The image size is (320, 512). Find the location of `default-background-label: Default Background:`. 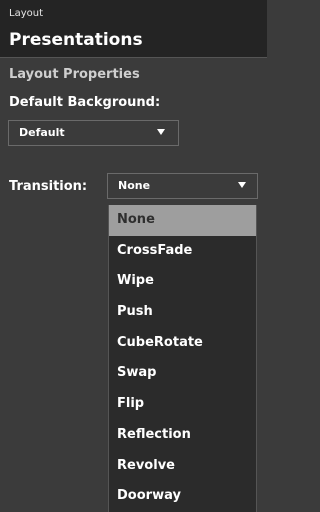

default-background-label: Default Background: is located at coordinates (85, 102).